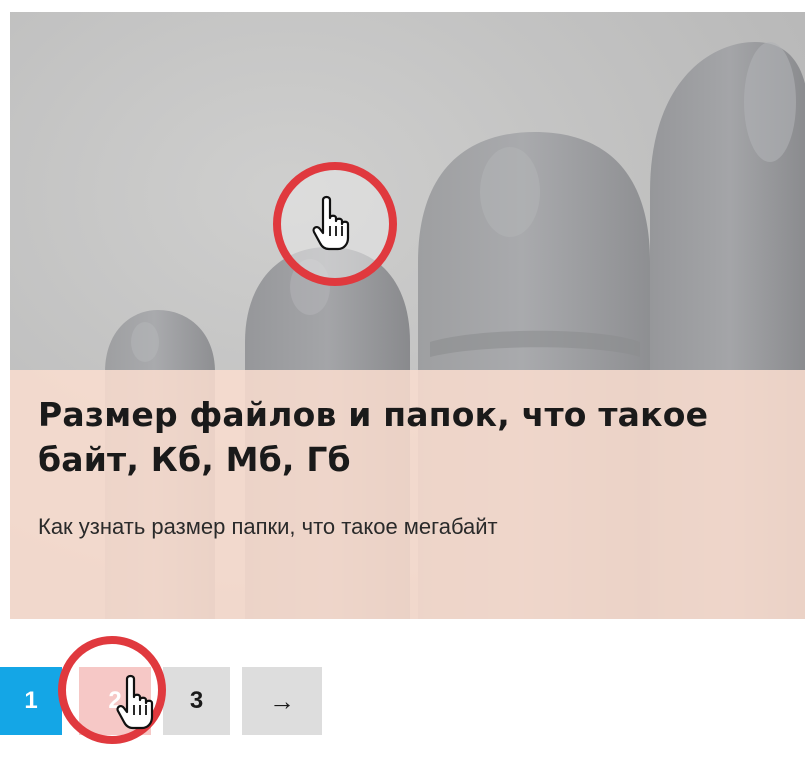 This screenshot has height=758, width=805. I want to click on next-page-button: →, so click(282, 701).